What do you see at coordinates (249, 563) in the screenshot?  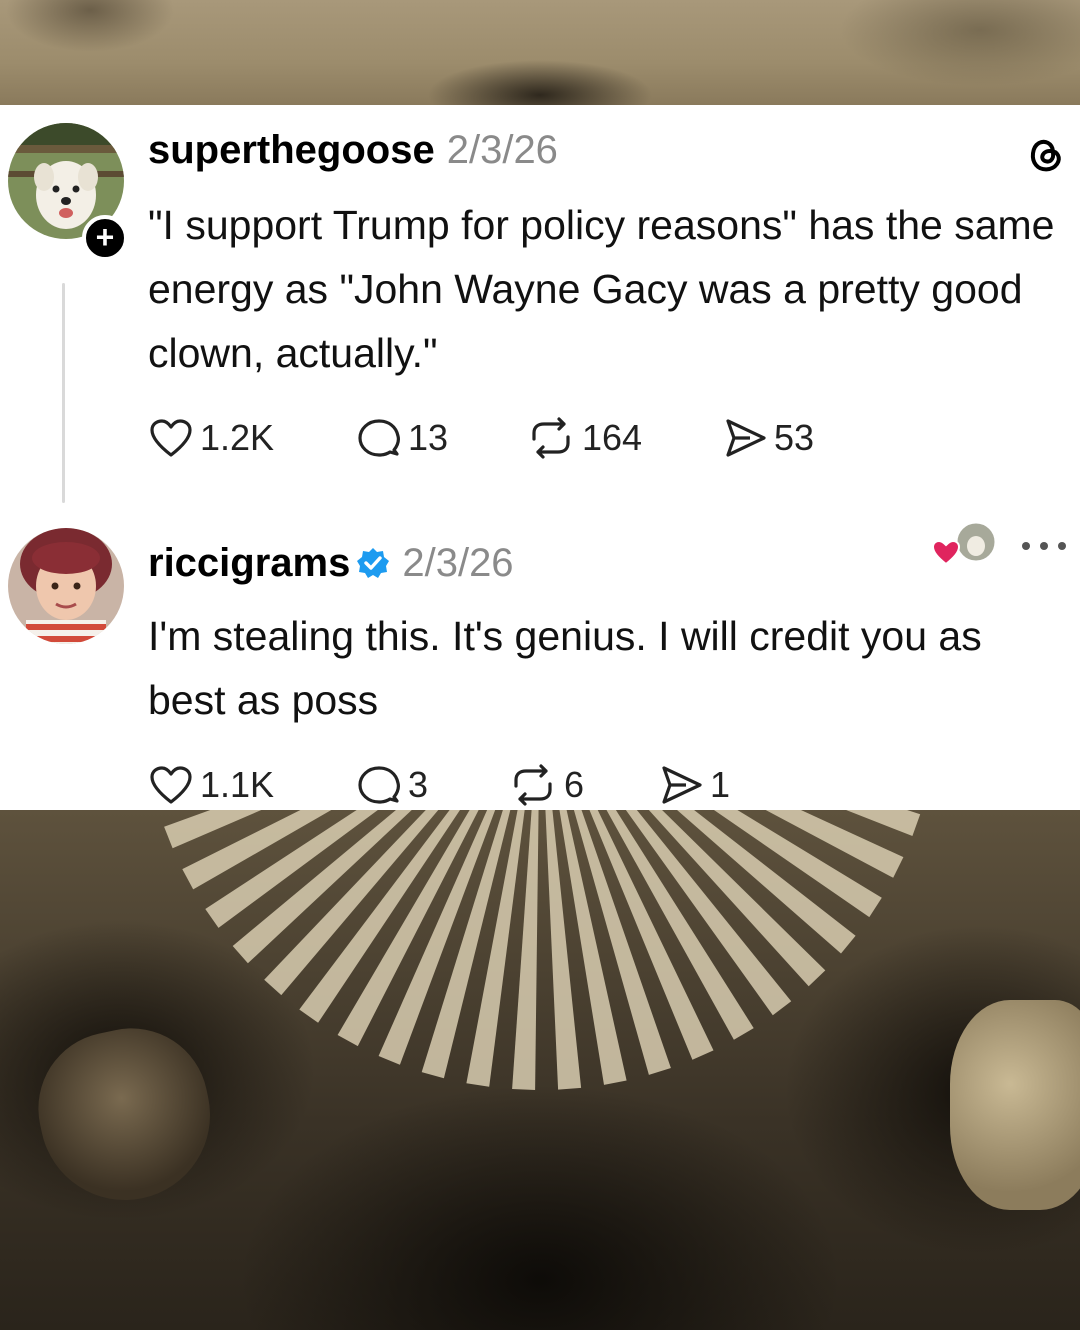 I see `username: riccigrams` at bounding box center [249, 563].